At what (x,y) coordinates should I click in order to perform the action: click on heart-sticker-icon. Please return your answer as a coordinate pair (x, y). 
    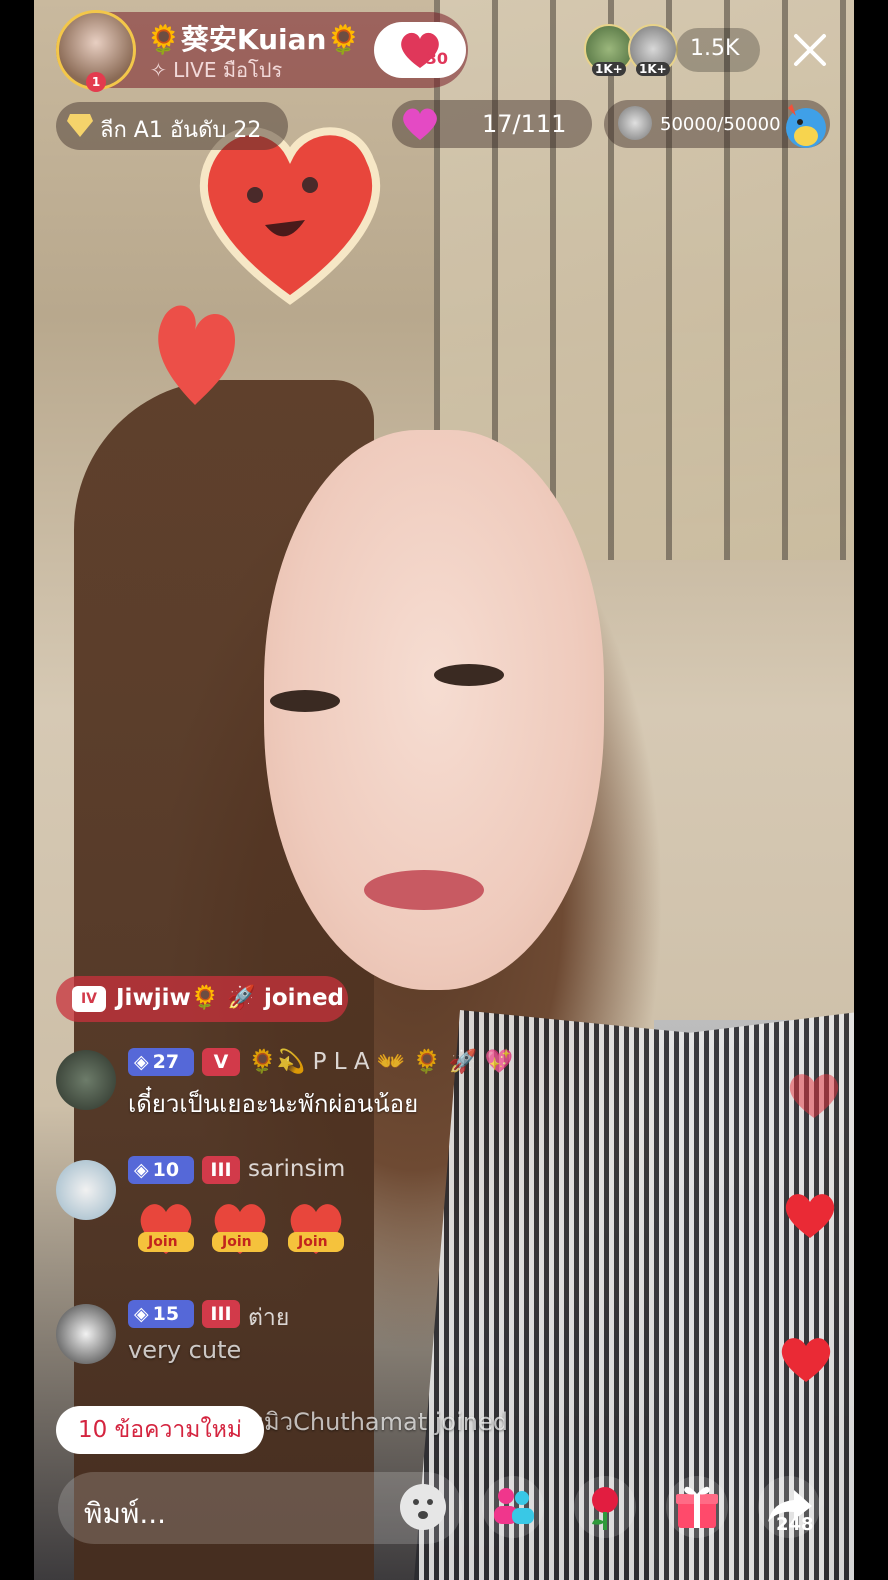
    Looking at the image, I should click on (196, 355).